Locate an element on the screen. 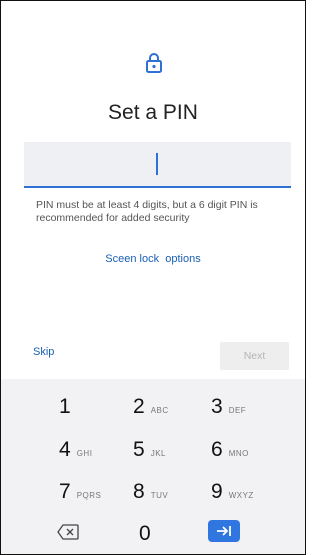 The width and height of the screenshot is (320, 555). screen-lock-options-link: Sceen lock options is located at coordinates (153, 259).